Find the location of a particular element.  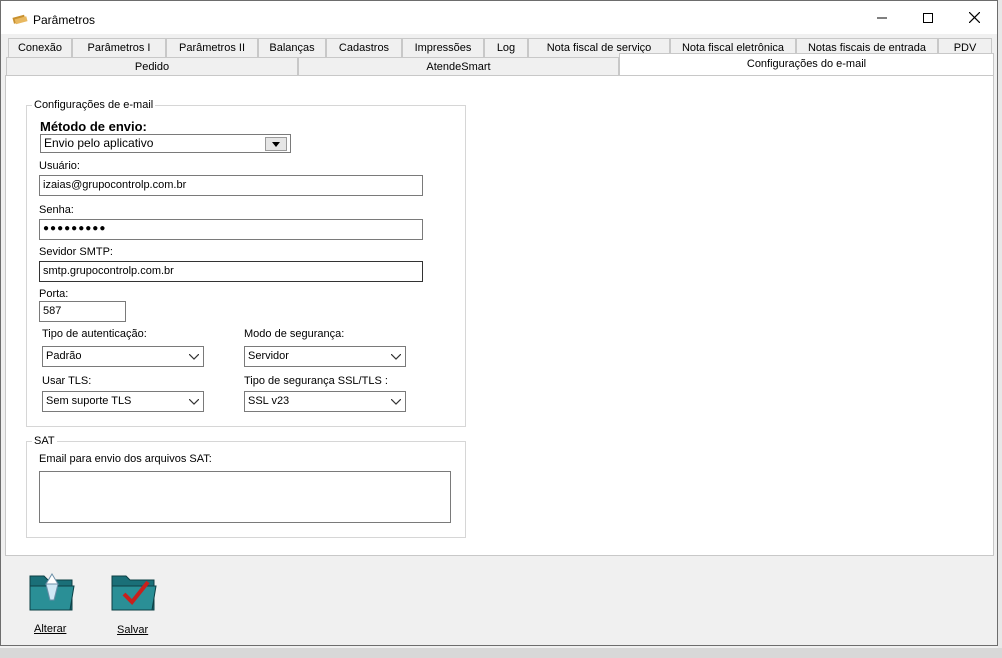

close-button is located at coordinates (974, 17).